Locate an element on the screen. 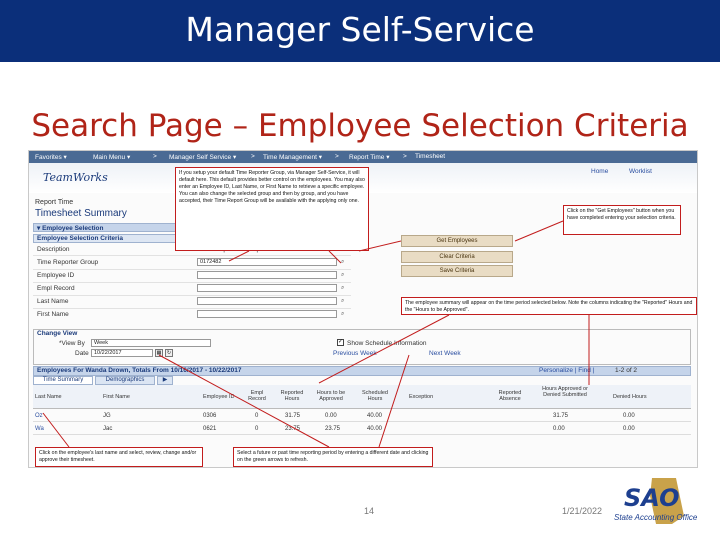  next-week-link: Next Week is located at coordinates (445, 353).